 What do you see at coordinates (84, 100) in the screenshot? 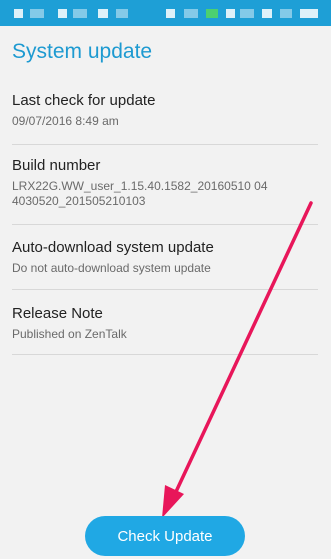
I see `last-check-title: Last check for update` at bounding box center [84, 100].